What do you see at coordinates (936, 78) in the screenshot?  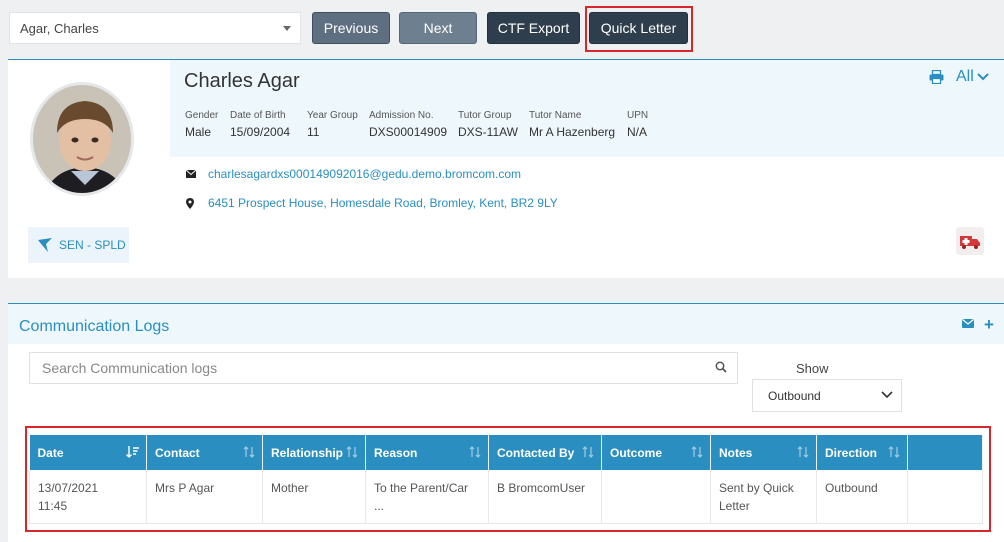 I see `printer-icon` at bounding box center [936, 78].